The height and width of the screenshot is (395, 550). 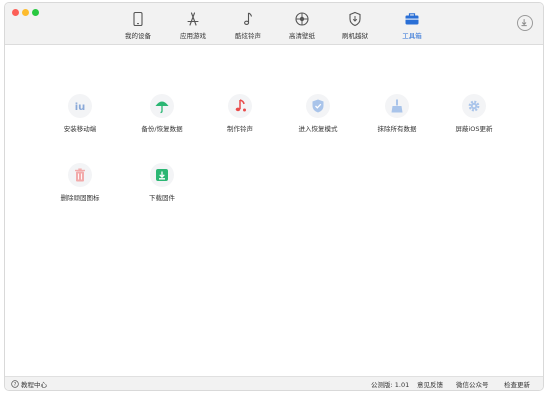 What do you see at coordinates (517, 384) in the screenshot?
I see `check-update-link: 检查更新` at bounding box center [517, 384].